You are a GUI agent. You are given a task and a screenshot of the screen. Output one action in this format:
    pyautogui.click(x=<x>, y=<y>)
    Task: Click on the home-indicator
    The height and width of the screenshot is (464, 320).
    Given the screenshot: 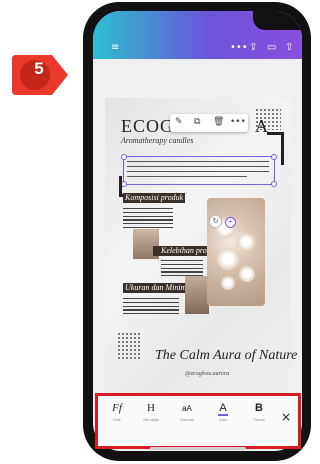 What is the action you would take?
    pyautogui.click(x=198, y=448)
    